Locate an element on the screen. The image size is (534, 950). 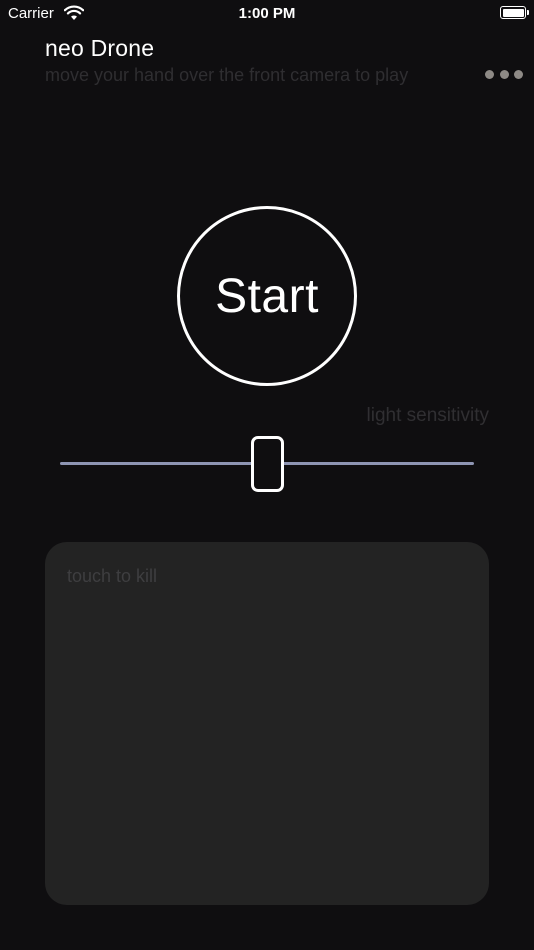
battery-cap is located at coordinates (528, 12).